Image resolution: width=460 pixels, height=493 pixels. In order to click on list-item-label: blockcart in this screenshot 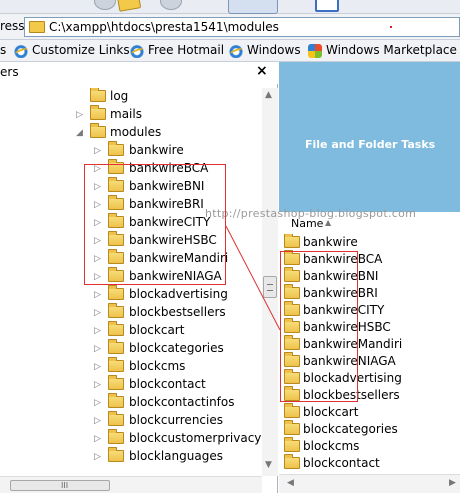, I will do `click(331, 412)`.